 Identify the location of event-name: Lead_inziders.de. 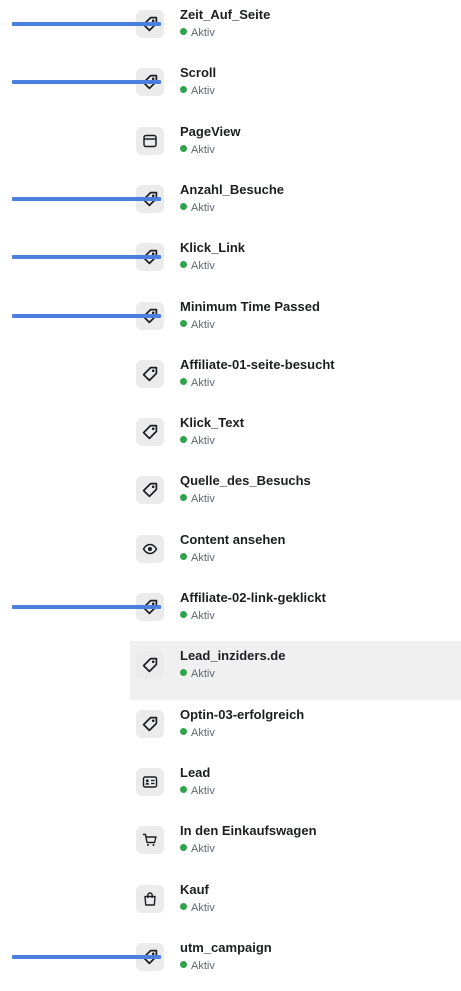
(233, 656).